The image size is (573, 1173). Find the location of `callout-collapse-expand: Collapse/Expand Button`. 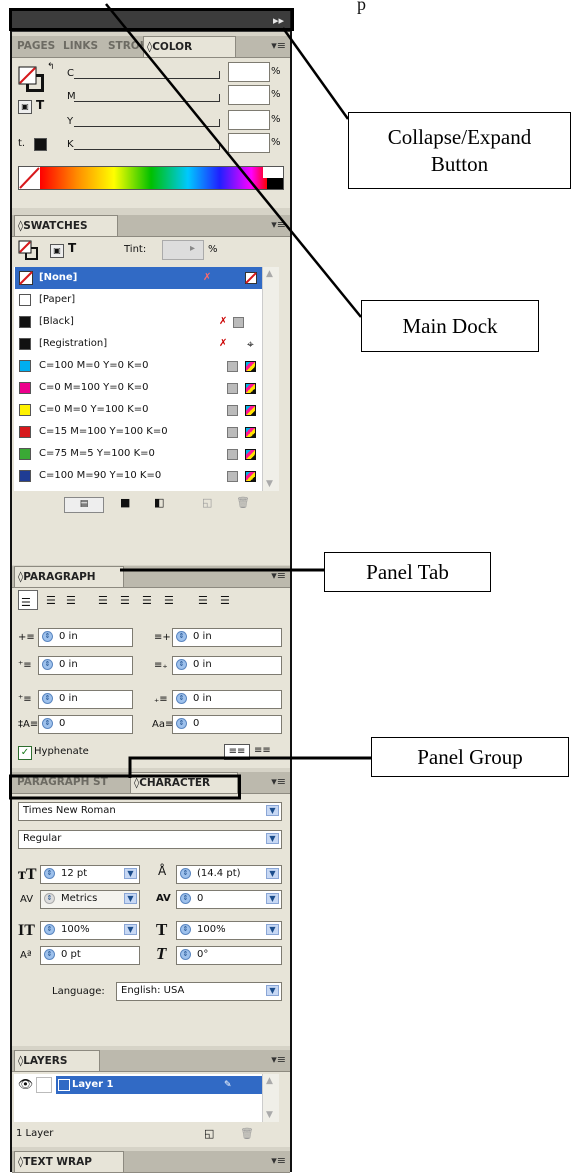

callout-collapse-expand: Collapse/Expand Button is located at coordinates (459, 150).